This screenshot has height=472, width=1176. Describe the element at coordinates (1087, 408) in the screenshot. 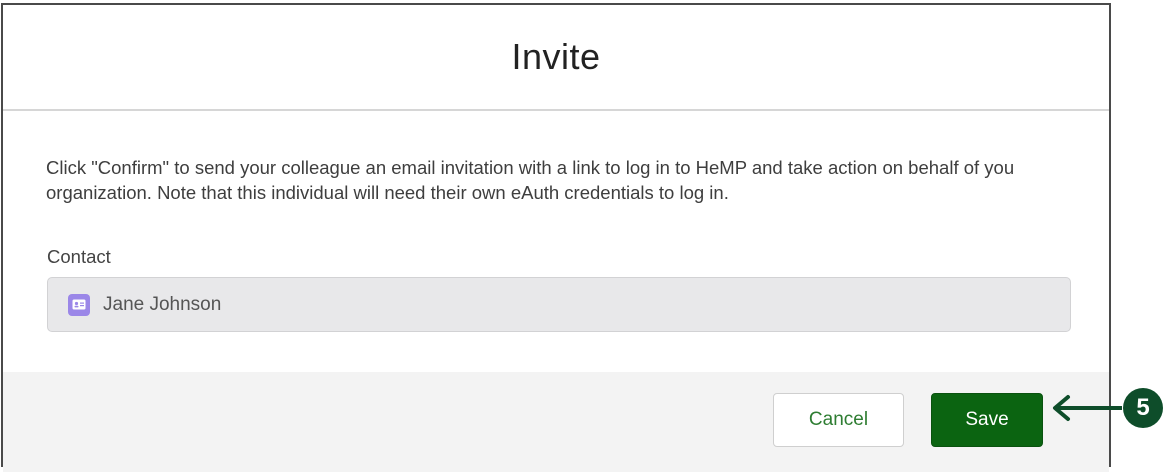

I see `arrow-left-icon` at that location.